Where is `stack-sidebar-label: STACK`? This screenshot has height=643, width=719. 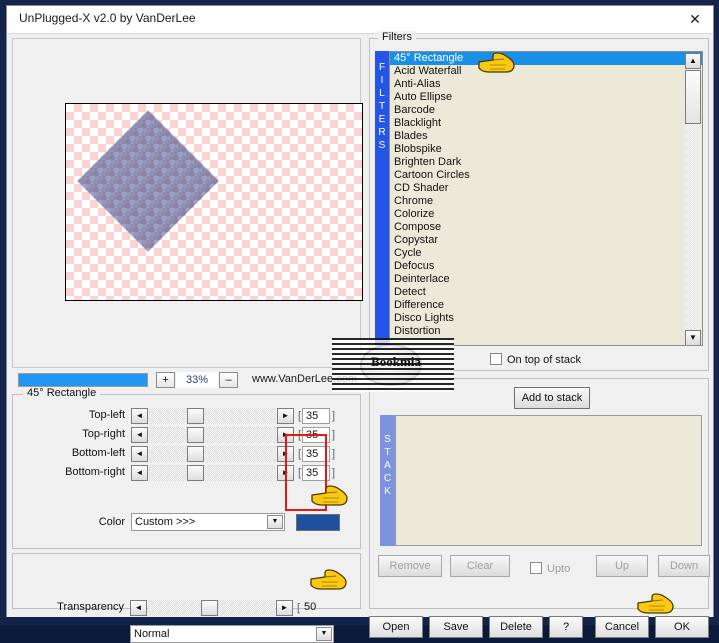 stack-sidebar-label: STACK is located at coordinates (387, 480).